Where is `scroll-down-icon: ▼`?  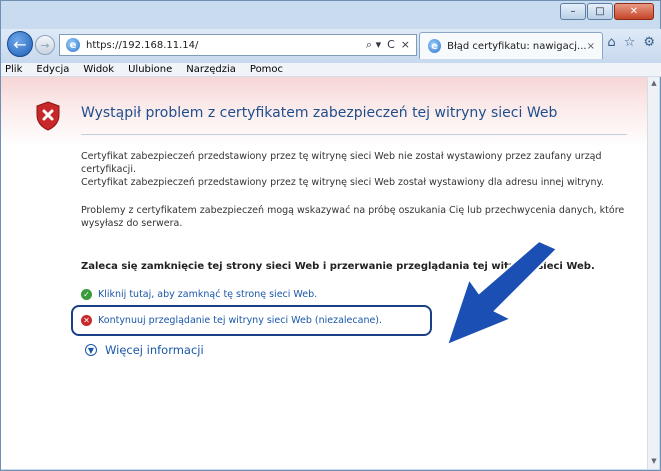 scroll-down-icon: ▼ is located at coordinates (654, 462).